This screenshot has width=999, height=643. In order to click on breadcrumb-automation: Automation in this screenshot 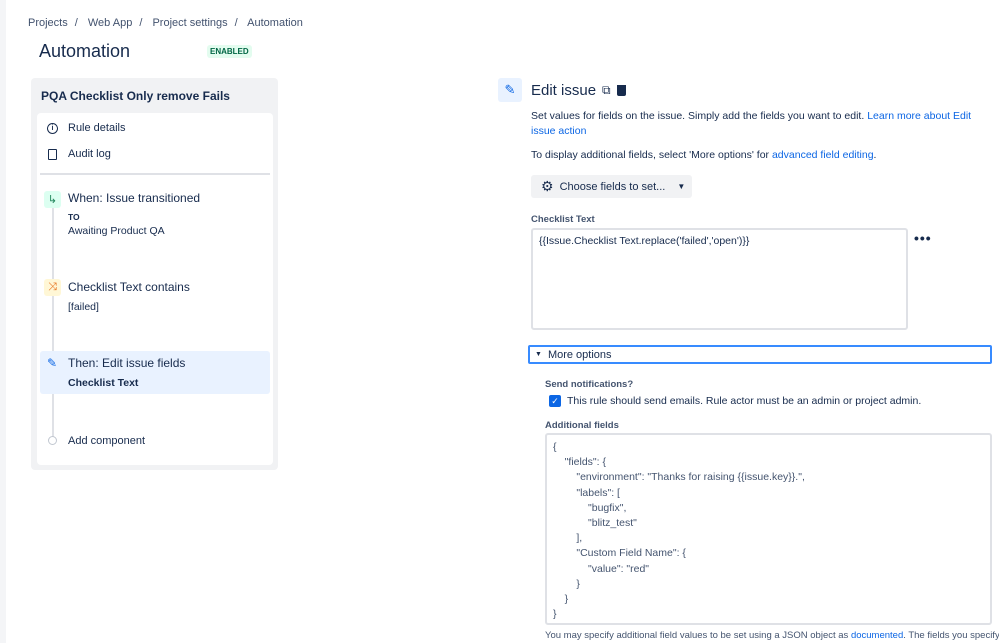, I will do `click(275, 23)`.